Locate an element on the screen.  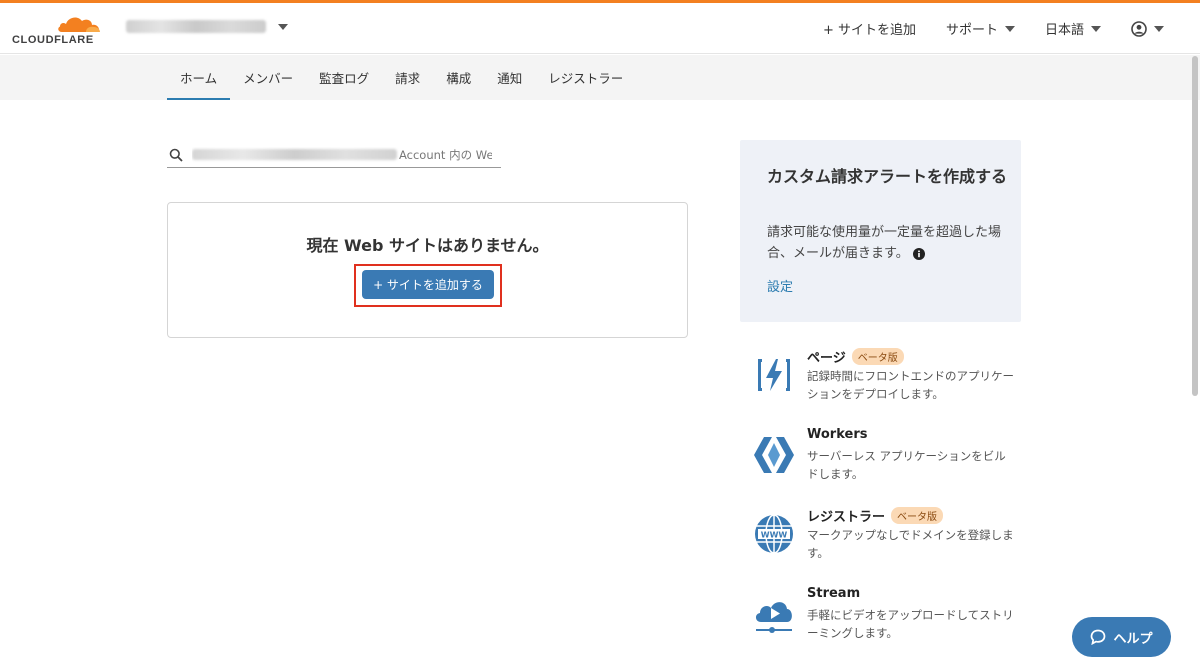
product-name: Stream is located at coordinates (834, 593).